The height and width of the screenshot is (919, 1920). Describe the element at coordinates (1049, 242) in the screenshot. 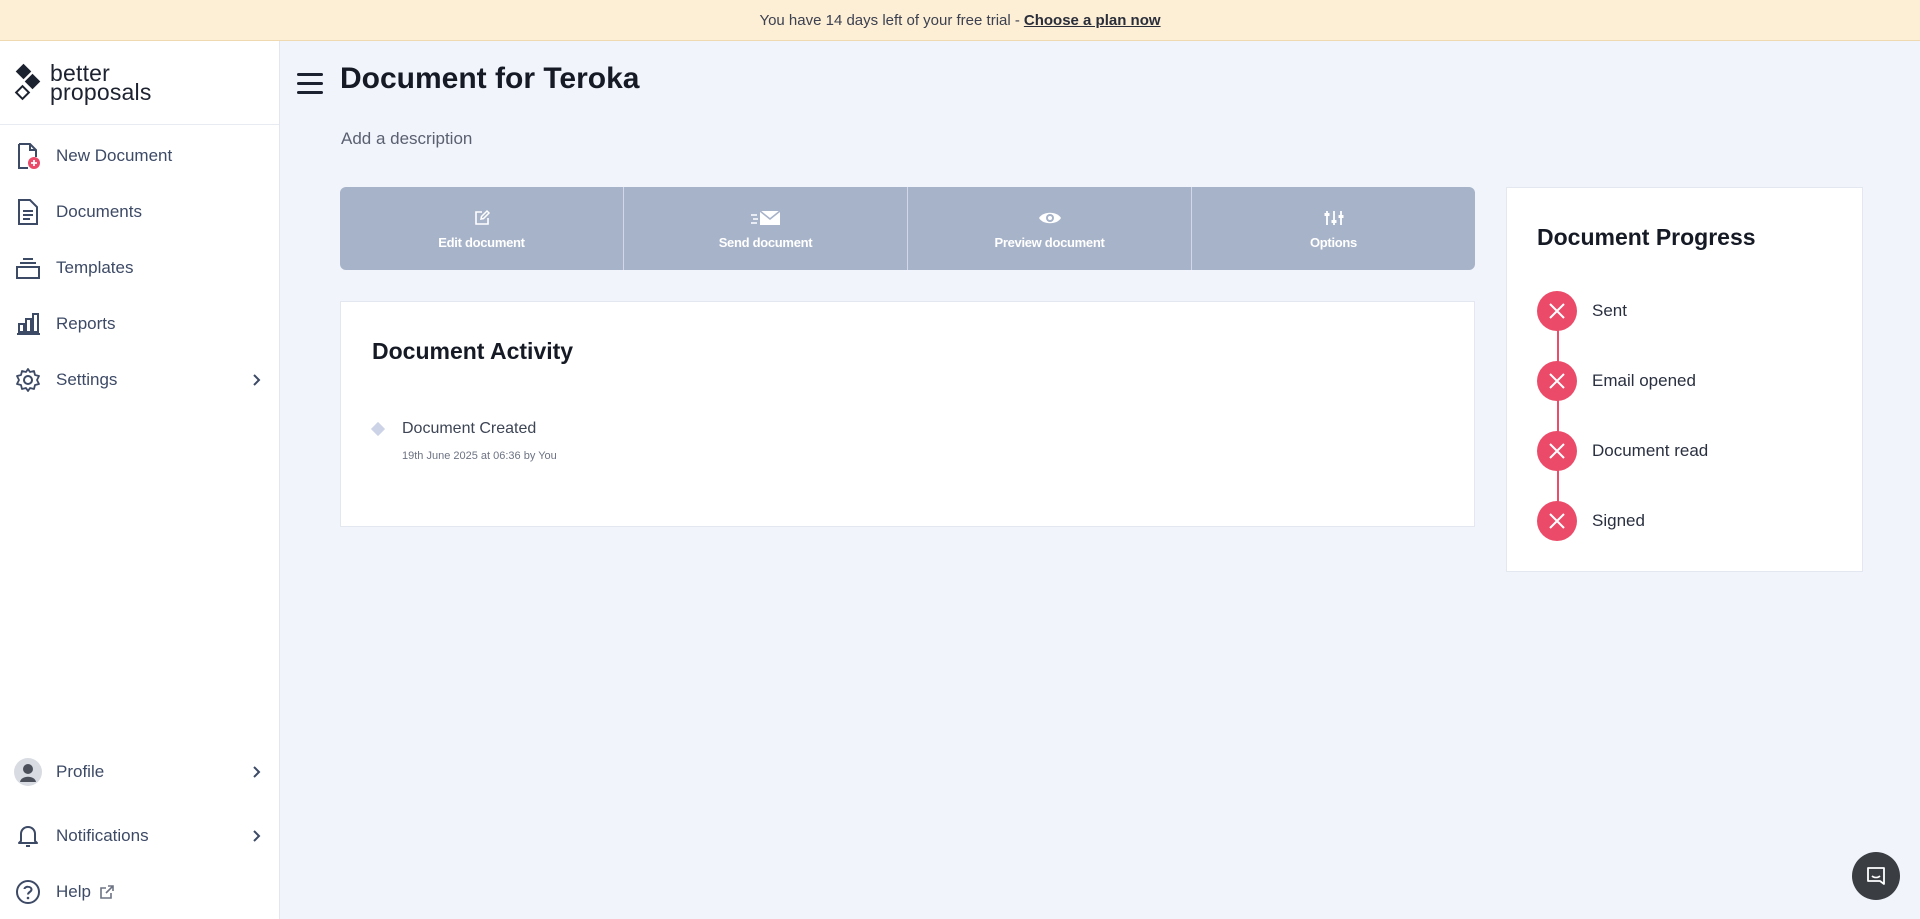

I see `preview-document-label: Preview document` at that location.